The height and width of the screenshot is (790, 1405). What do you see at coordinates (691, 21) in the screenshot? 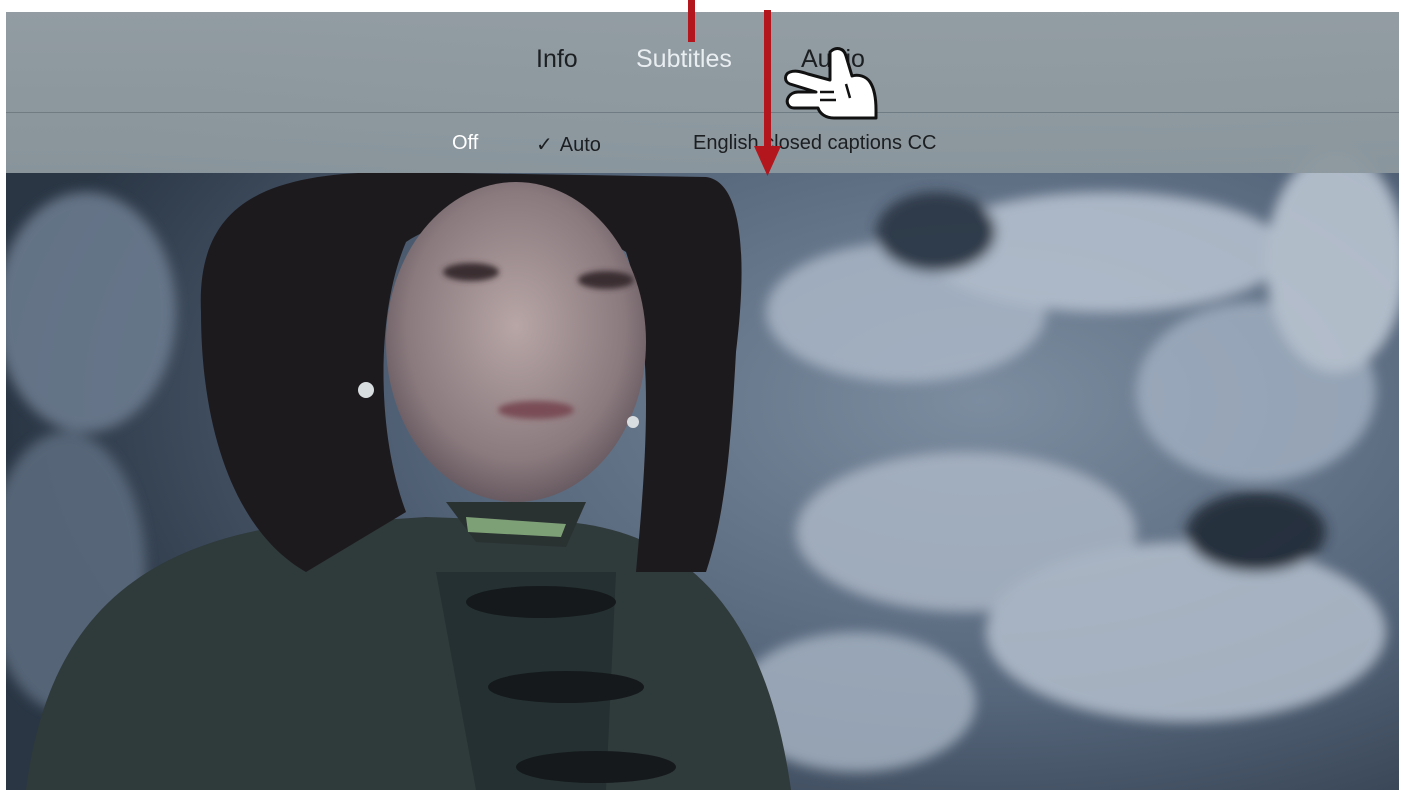
I see `annotation-bar` at bounding box center [691, 21].